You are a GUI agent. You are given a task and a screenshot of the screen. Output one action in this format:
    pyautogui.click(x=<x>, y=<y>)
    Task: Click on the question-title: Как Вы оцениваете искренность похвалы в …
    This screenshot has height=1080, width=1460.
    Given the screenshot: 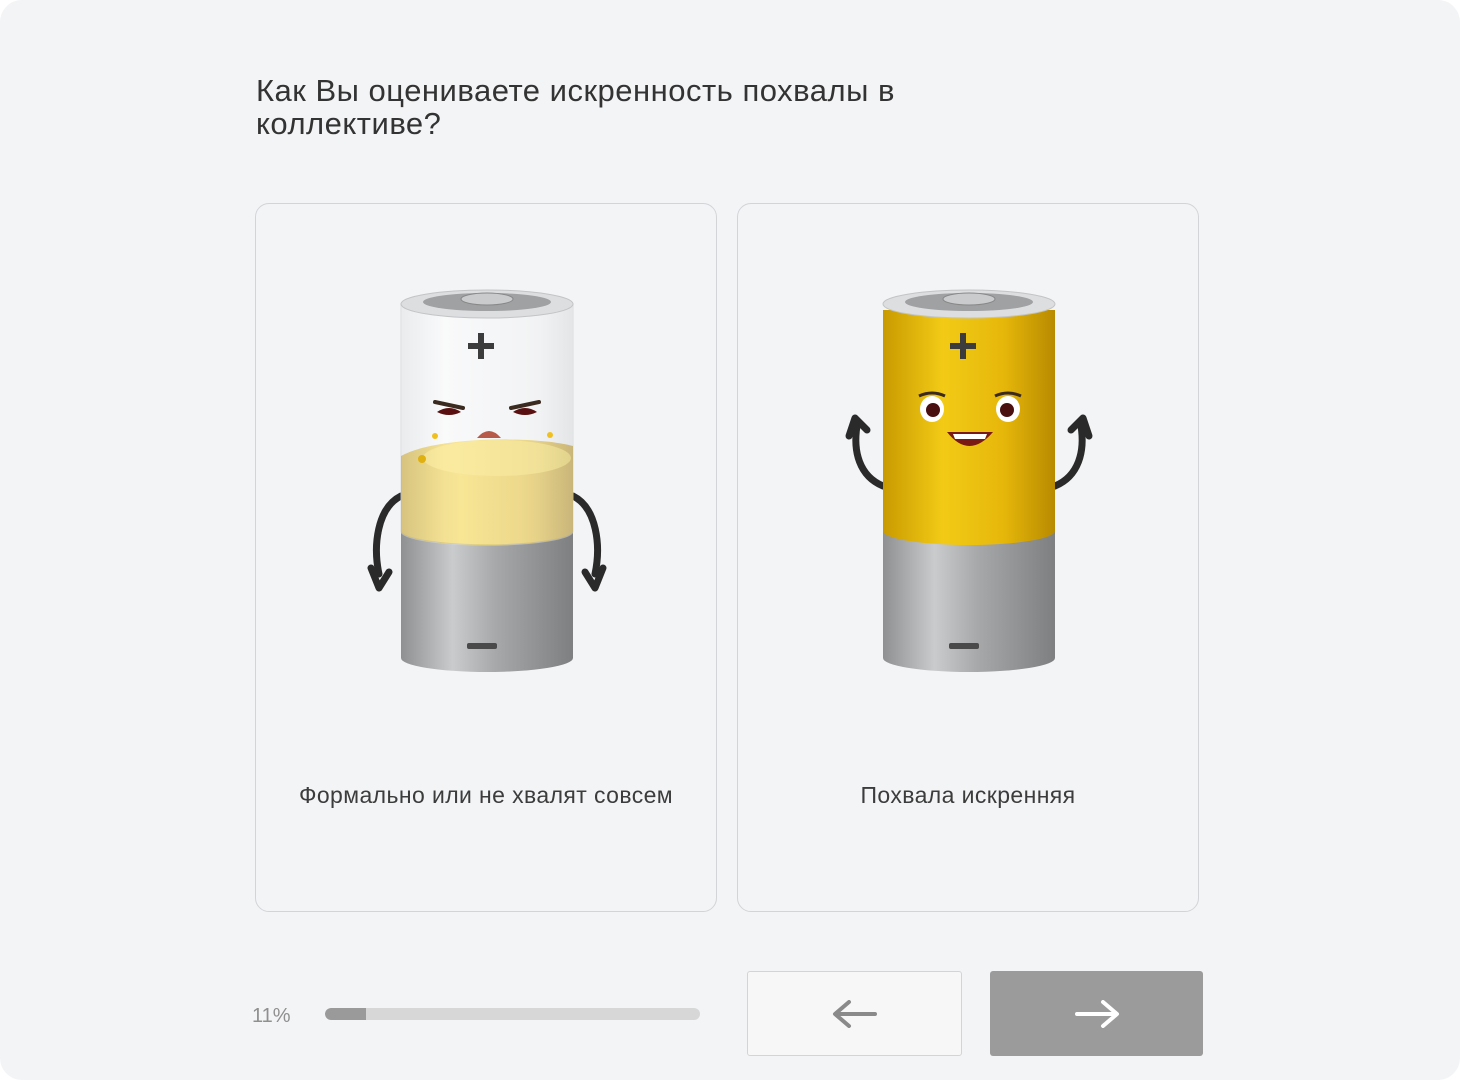 What is the action you would take?
    pyautogui.click(x=575, y=107)
    